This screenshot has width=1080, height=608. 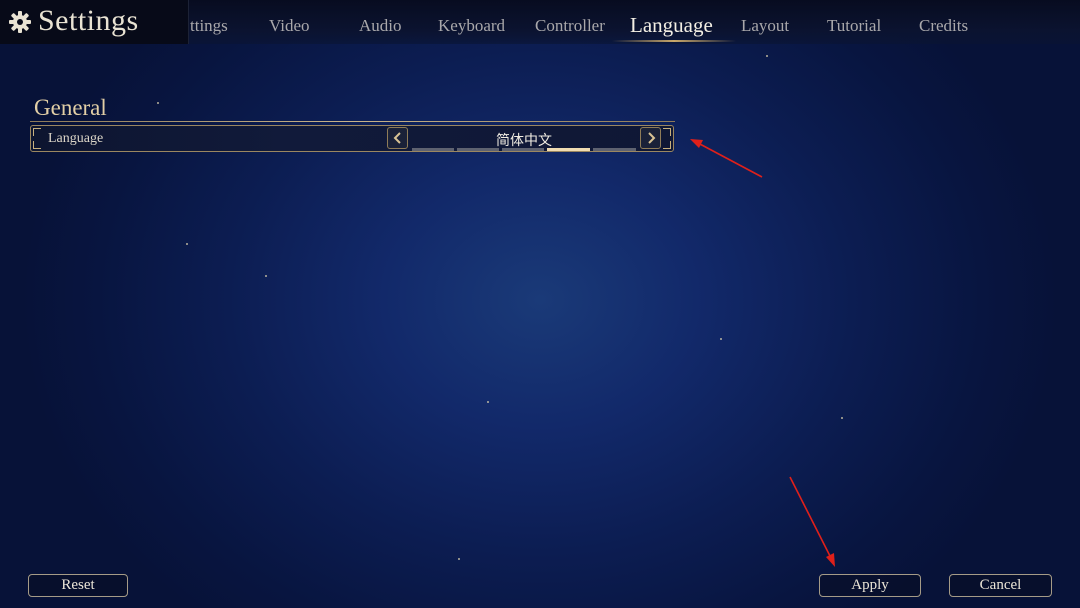 I want to click on annotation-overlay, so click(x=762, y=353).